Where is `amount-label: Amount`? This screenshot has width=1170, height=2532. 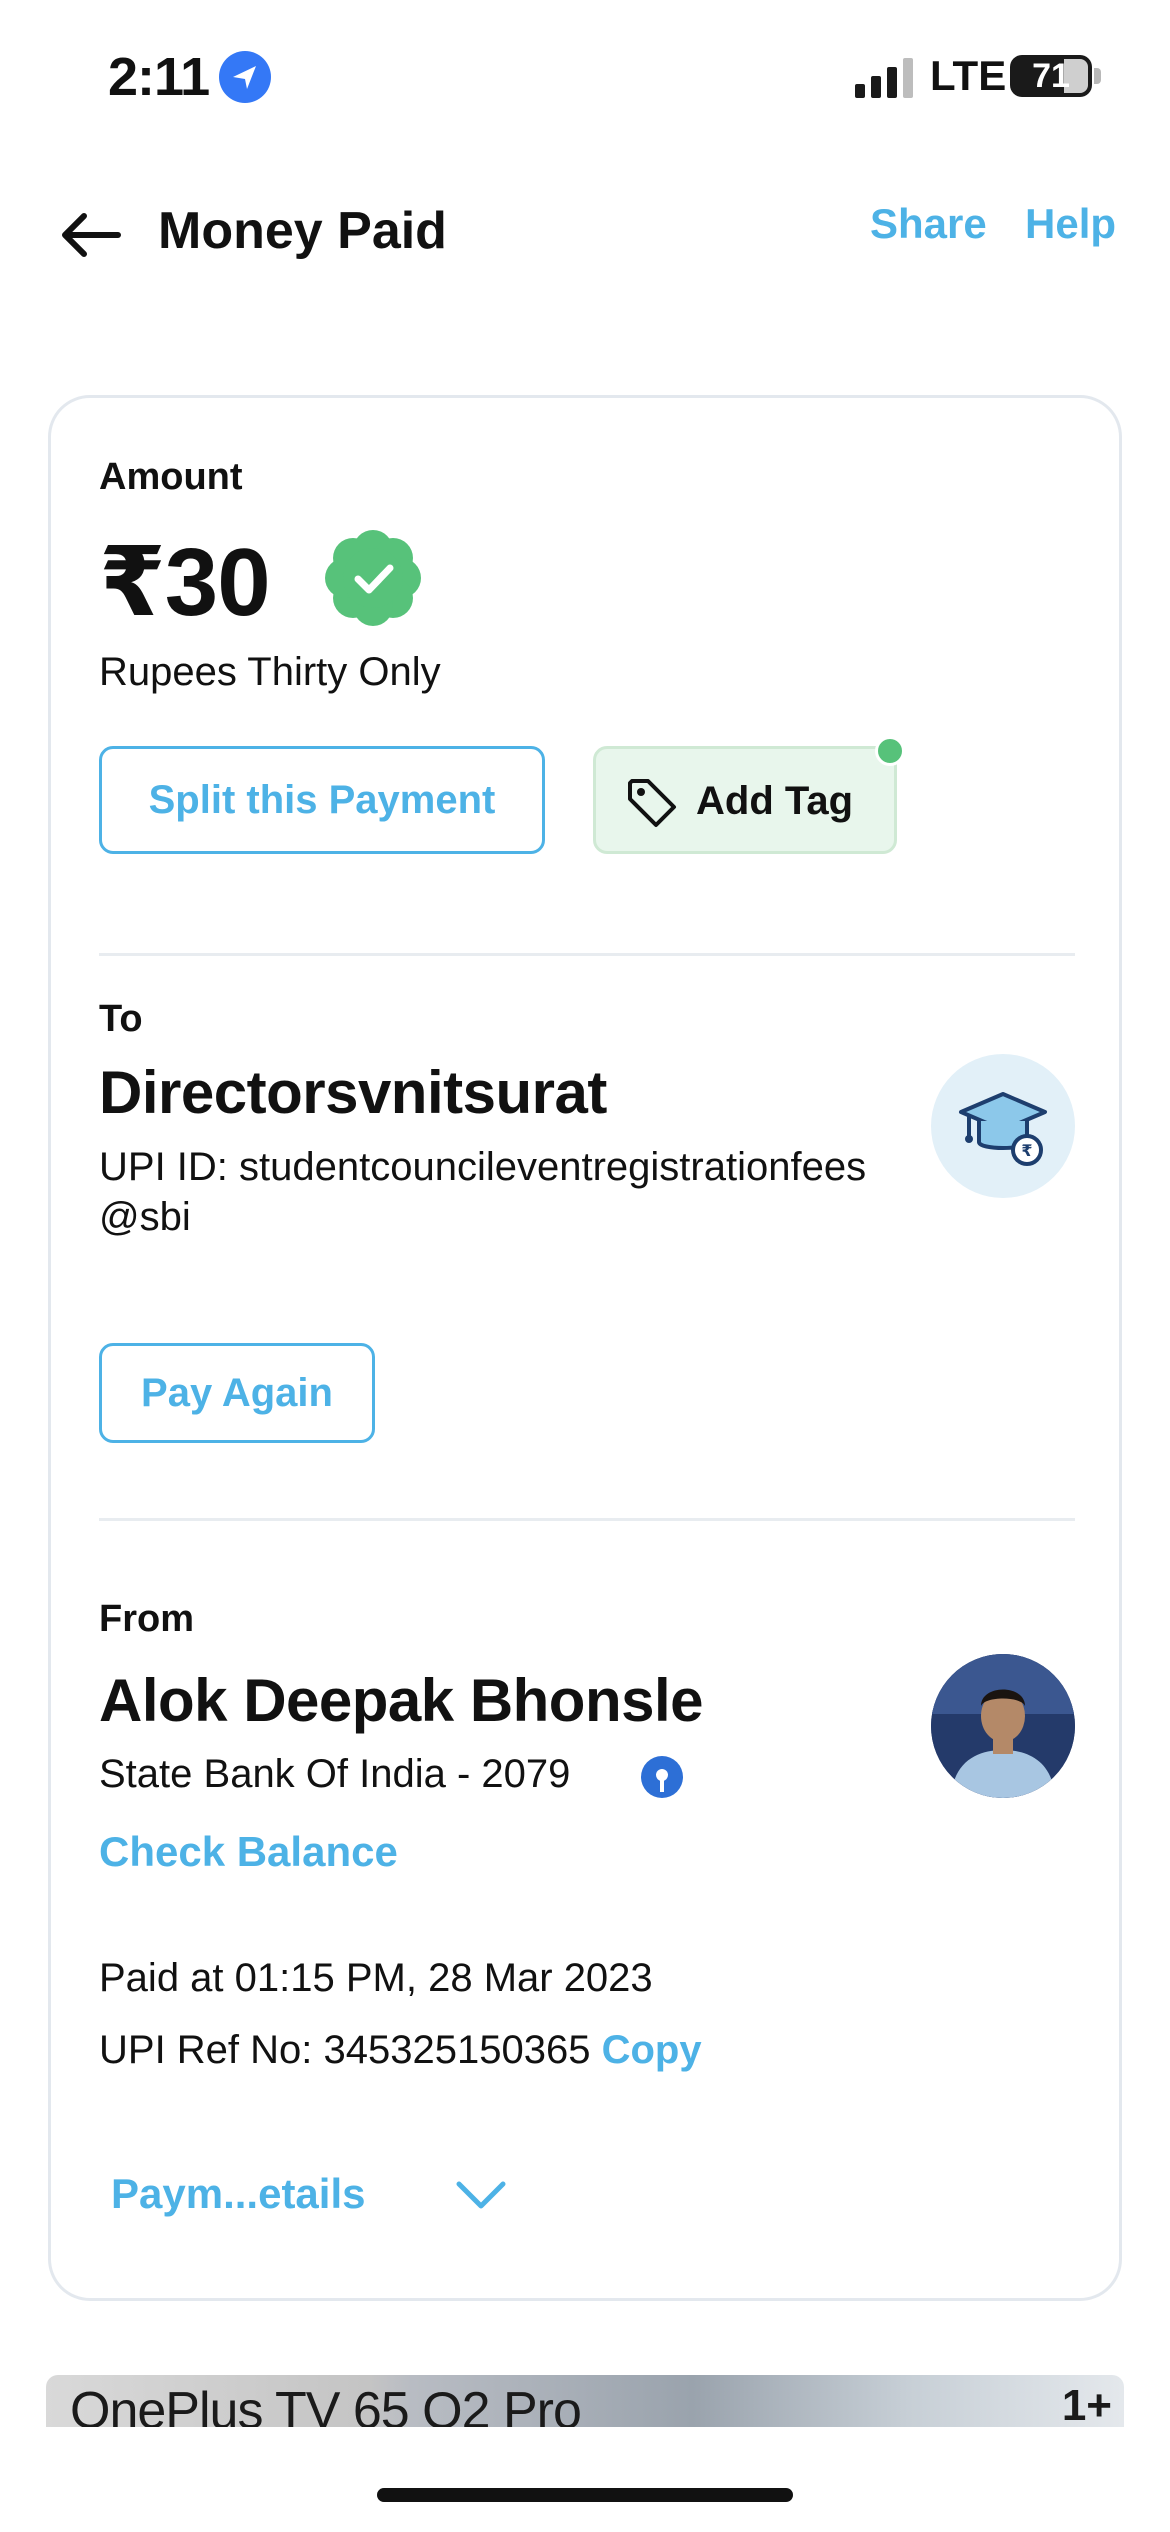 amount-label: Amount is located at coordinates (171, 477).